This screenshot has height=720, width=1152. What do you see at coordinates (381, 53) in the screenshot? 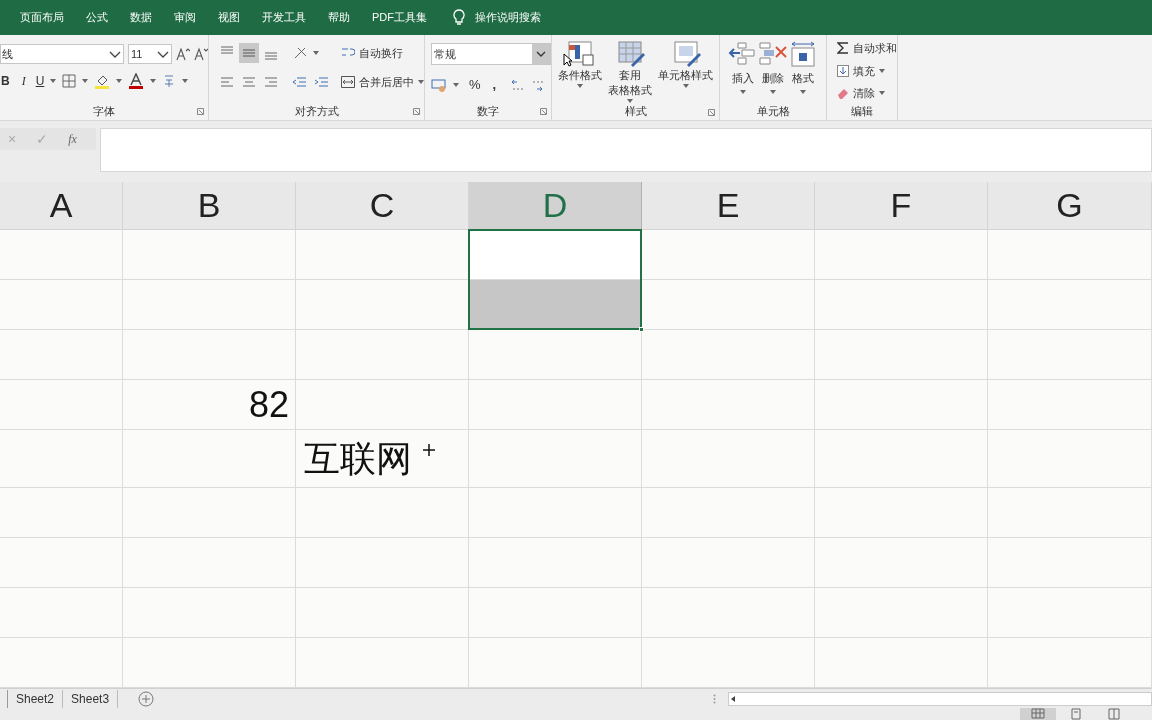
I see `wrap-text-button: 自动换行` at bounding box center [381, 53].